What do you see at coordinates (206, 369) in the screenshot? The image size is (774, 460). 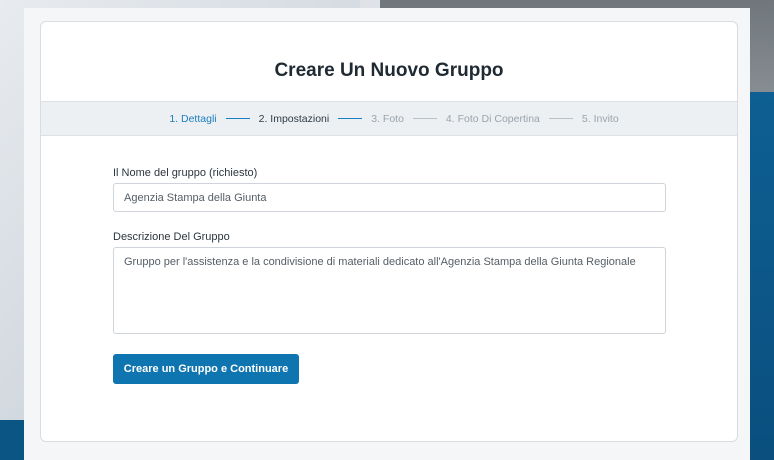 I see `create-group-continue-button: Creare un Gruppo e Continuare` at bounding box center [206, 369].